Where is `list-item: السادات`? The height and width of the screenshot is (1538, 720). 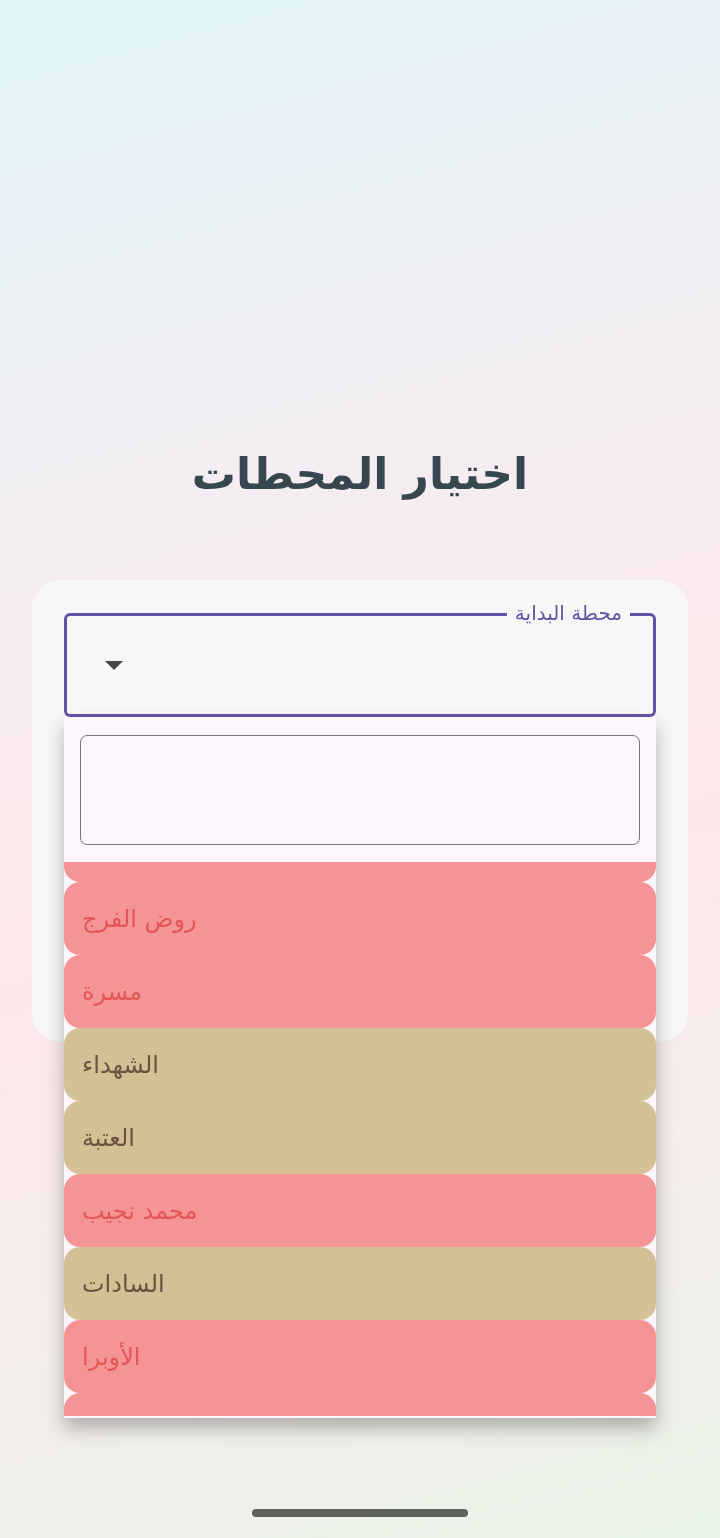
list-item: السادات is located at coordinates (360, 1283).